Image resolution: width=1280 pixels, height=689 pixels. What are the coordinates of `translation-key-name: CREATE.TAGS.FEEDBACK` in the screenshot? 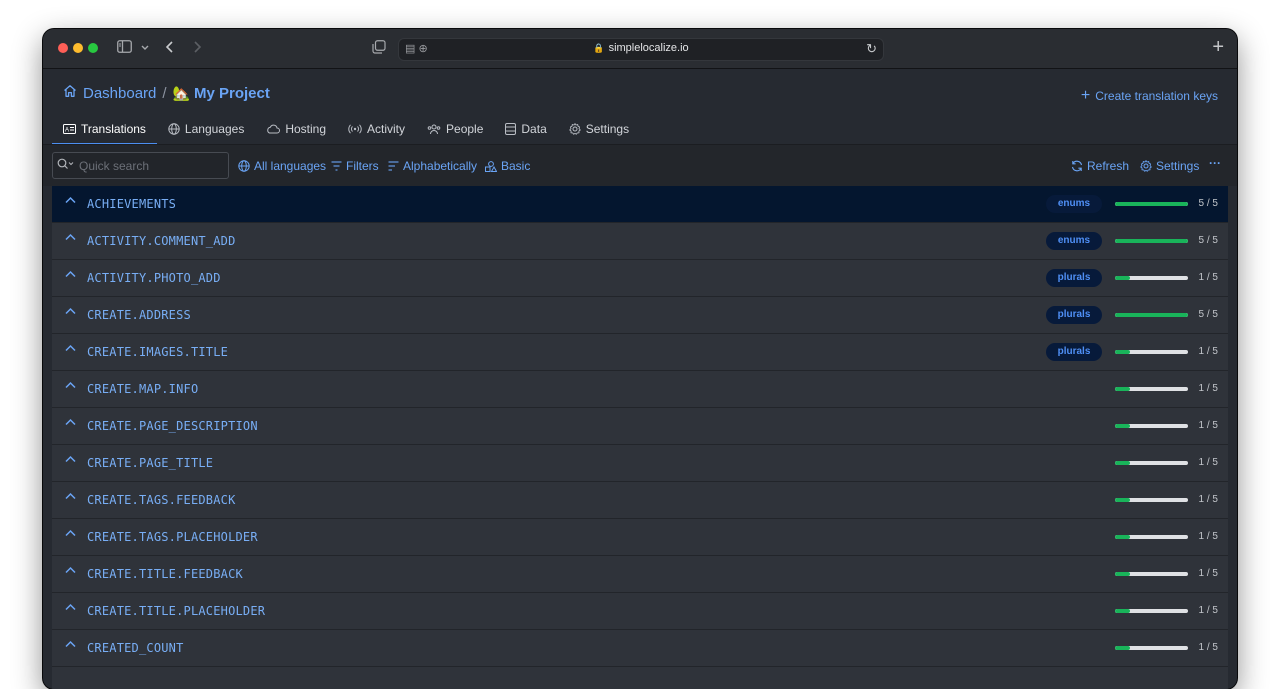 It's located at (161, 500).